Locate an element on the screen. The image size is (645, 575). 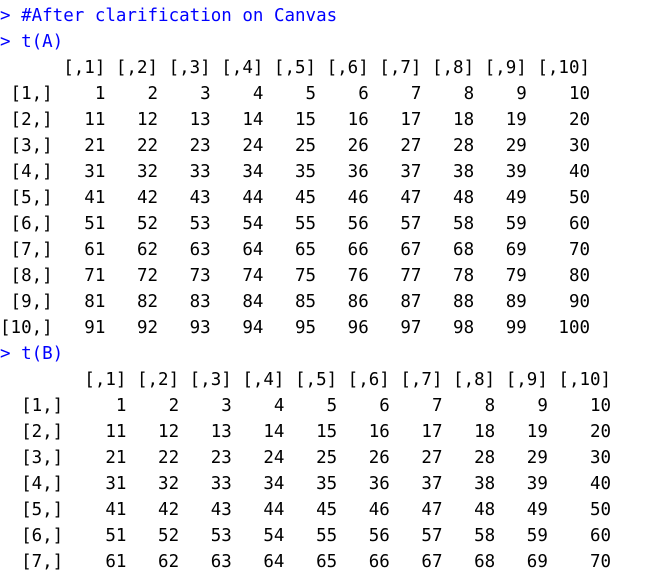
command-line-tA: > t(A) is located at coordinates (322, 42).